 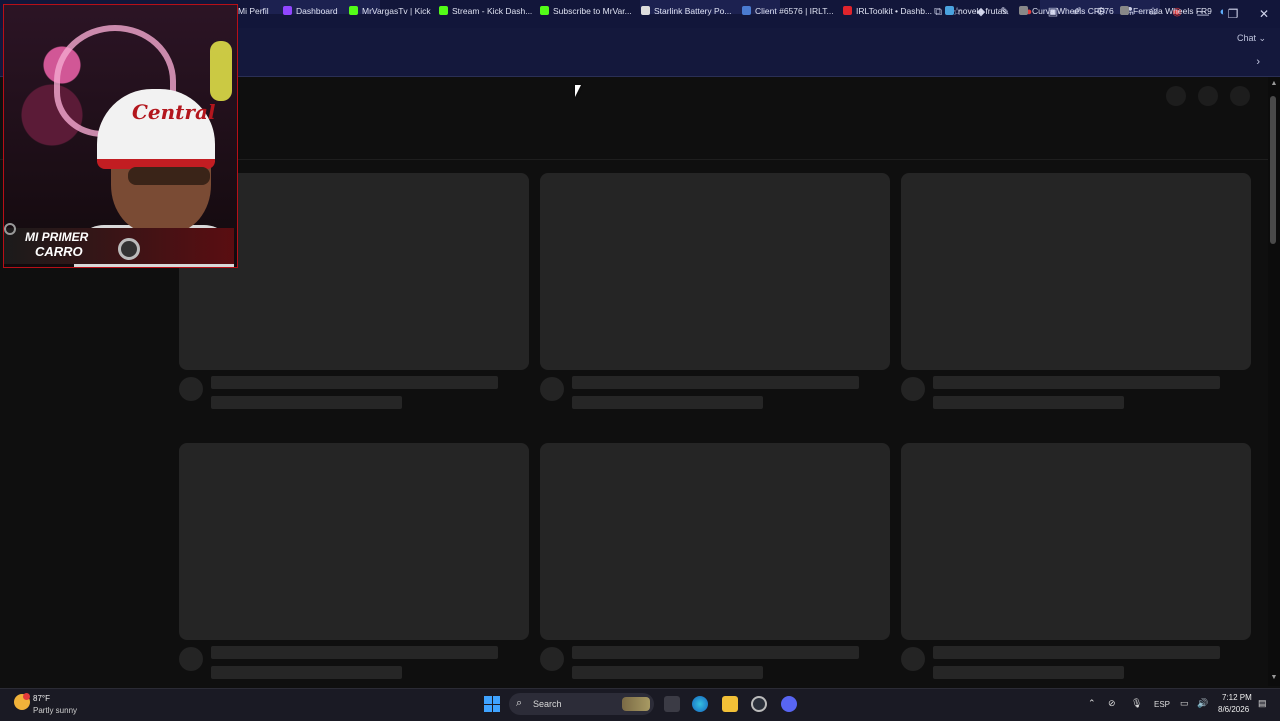 What do you see at coordinates (287, 10) in the screenshot?
I see `twitch-icon` at bounding box center [287, 10].